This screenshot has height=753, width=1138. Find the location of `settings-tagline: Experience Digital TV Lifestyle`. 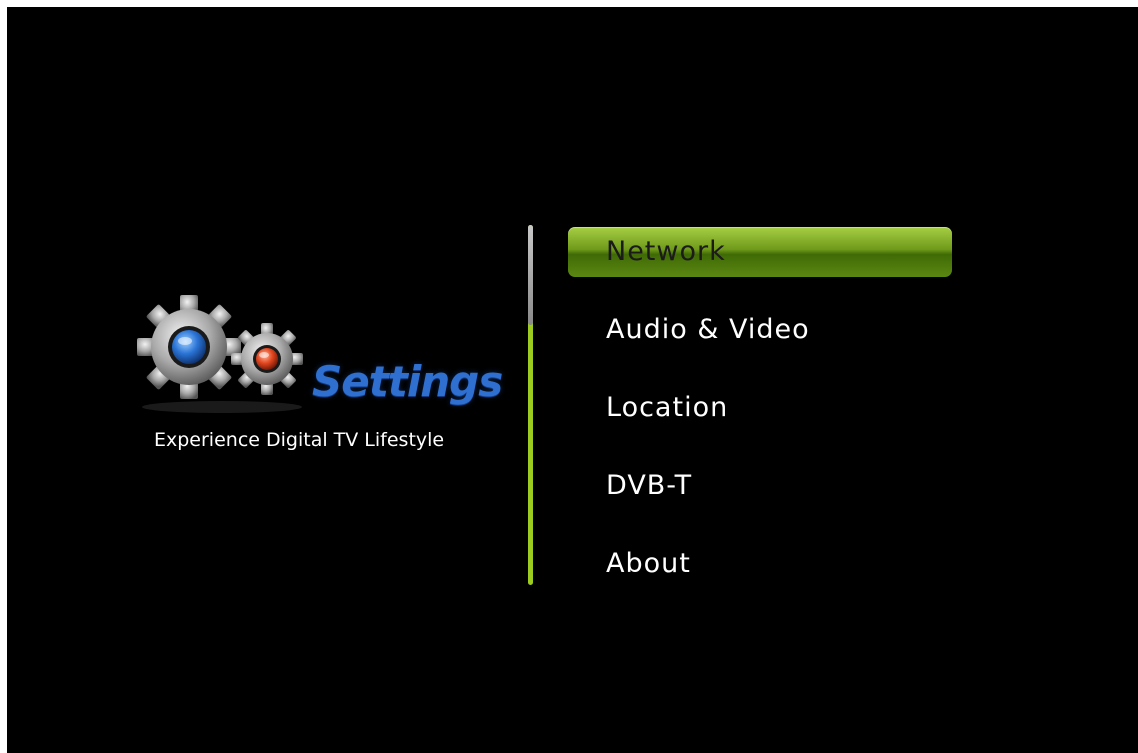

settings-tagline: Experience Digital TV Lifestyle is located at coordinates (299, 440).